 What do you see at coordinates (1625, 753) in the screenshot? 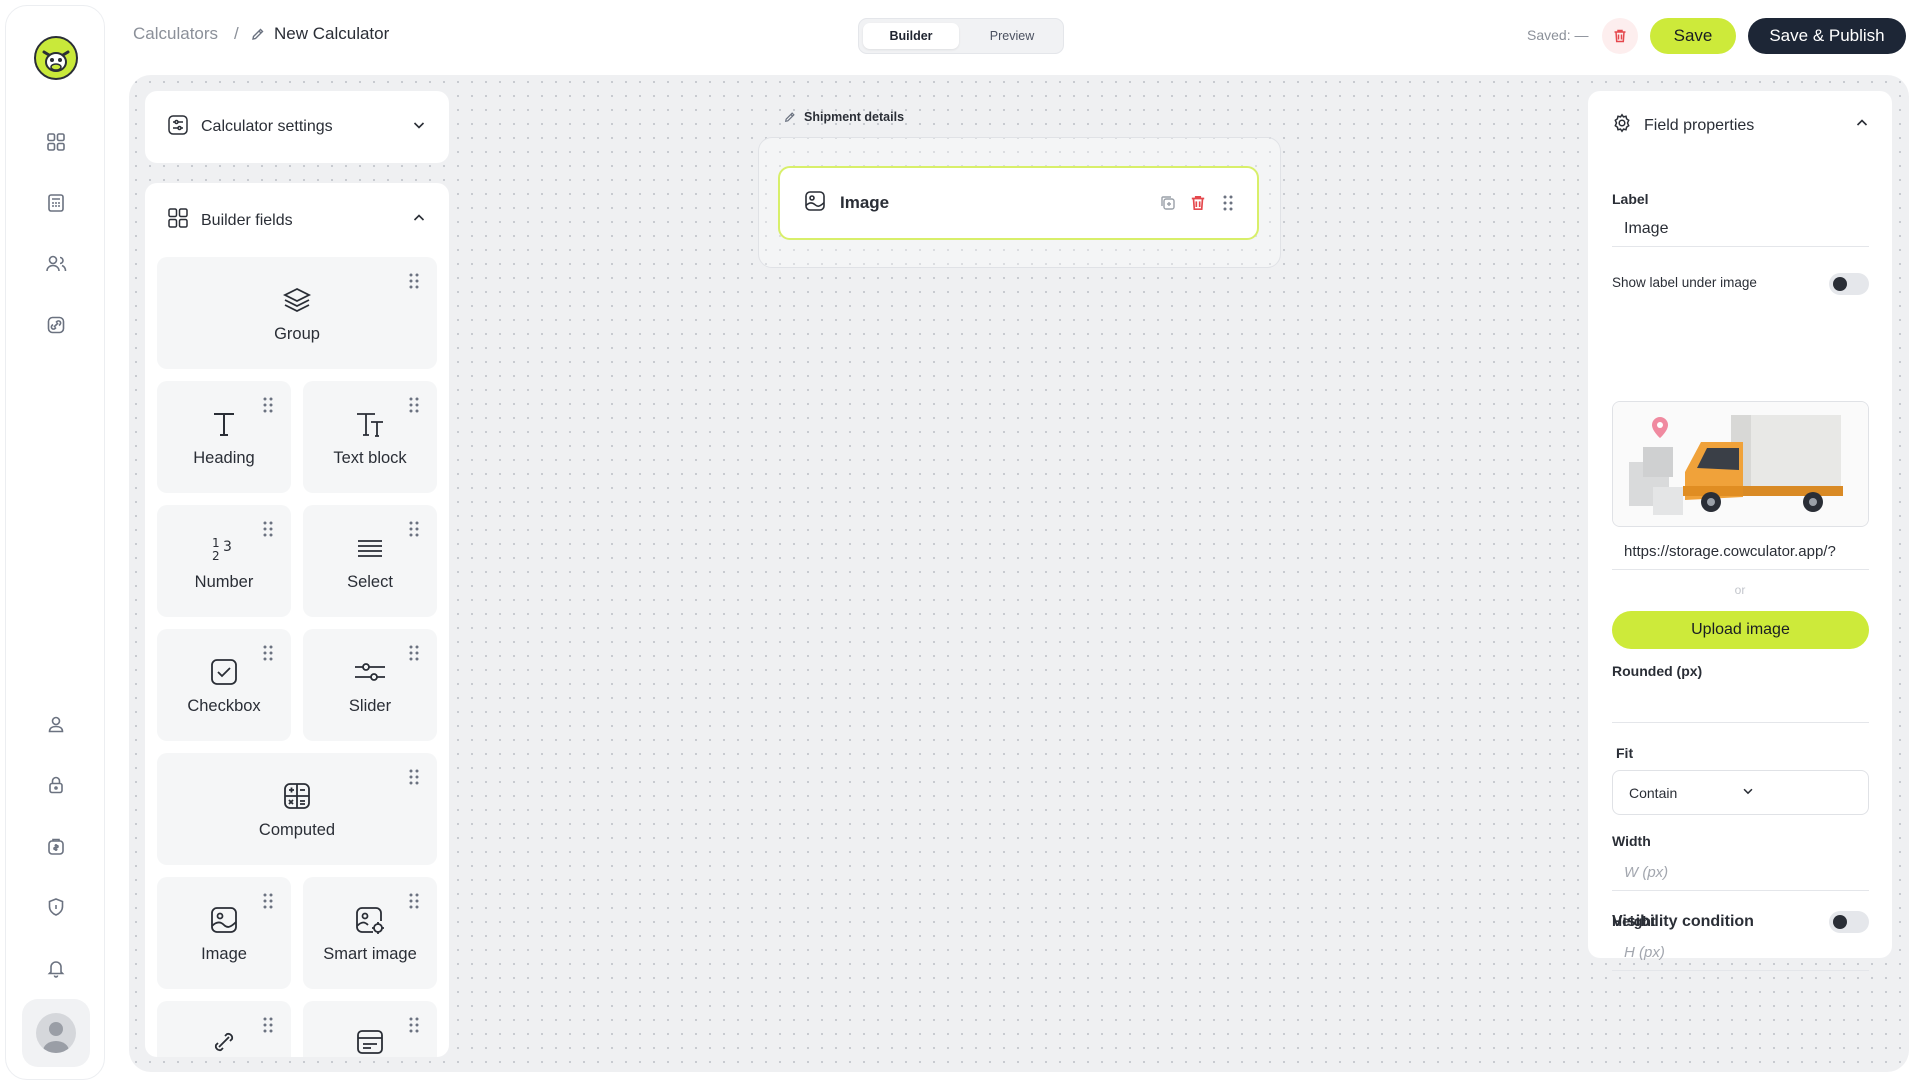
I see `fit-title: Fit` at bounding box center [1625, 753].